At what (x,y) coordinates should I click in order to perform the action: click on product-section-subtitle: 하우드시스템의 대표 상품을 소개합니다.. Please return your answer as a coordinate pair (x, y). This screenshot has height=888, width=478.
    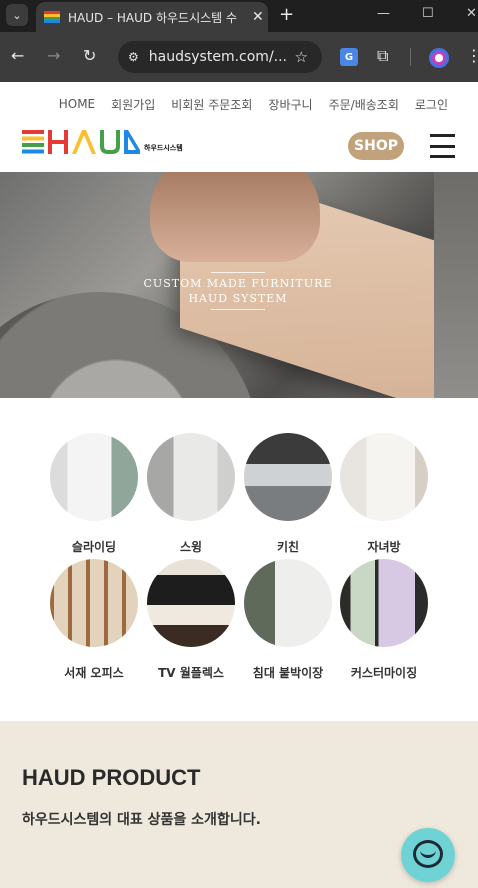
    Looking at the image, I should click on (141, 820).